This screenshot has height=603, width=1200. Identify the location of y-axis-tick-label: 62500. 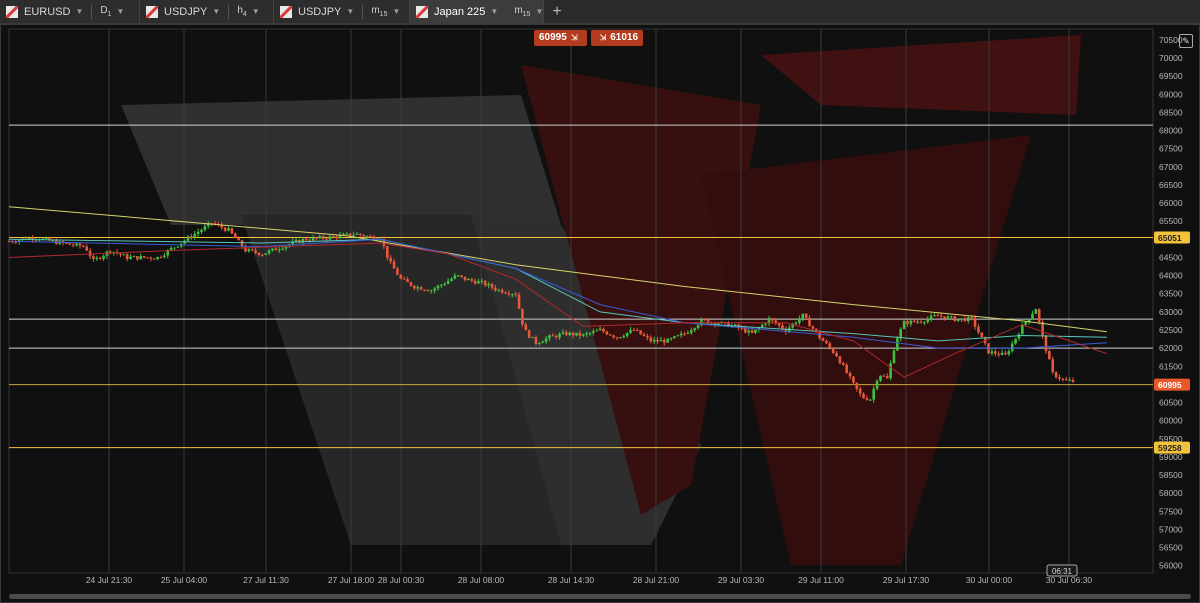
(1171, 330).